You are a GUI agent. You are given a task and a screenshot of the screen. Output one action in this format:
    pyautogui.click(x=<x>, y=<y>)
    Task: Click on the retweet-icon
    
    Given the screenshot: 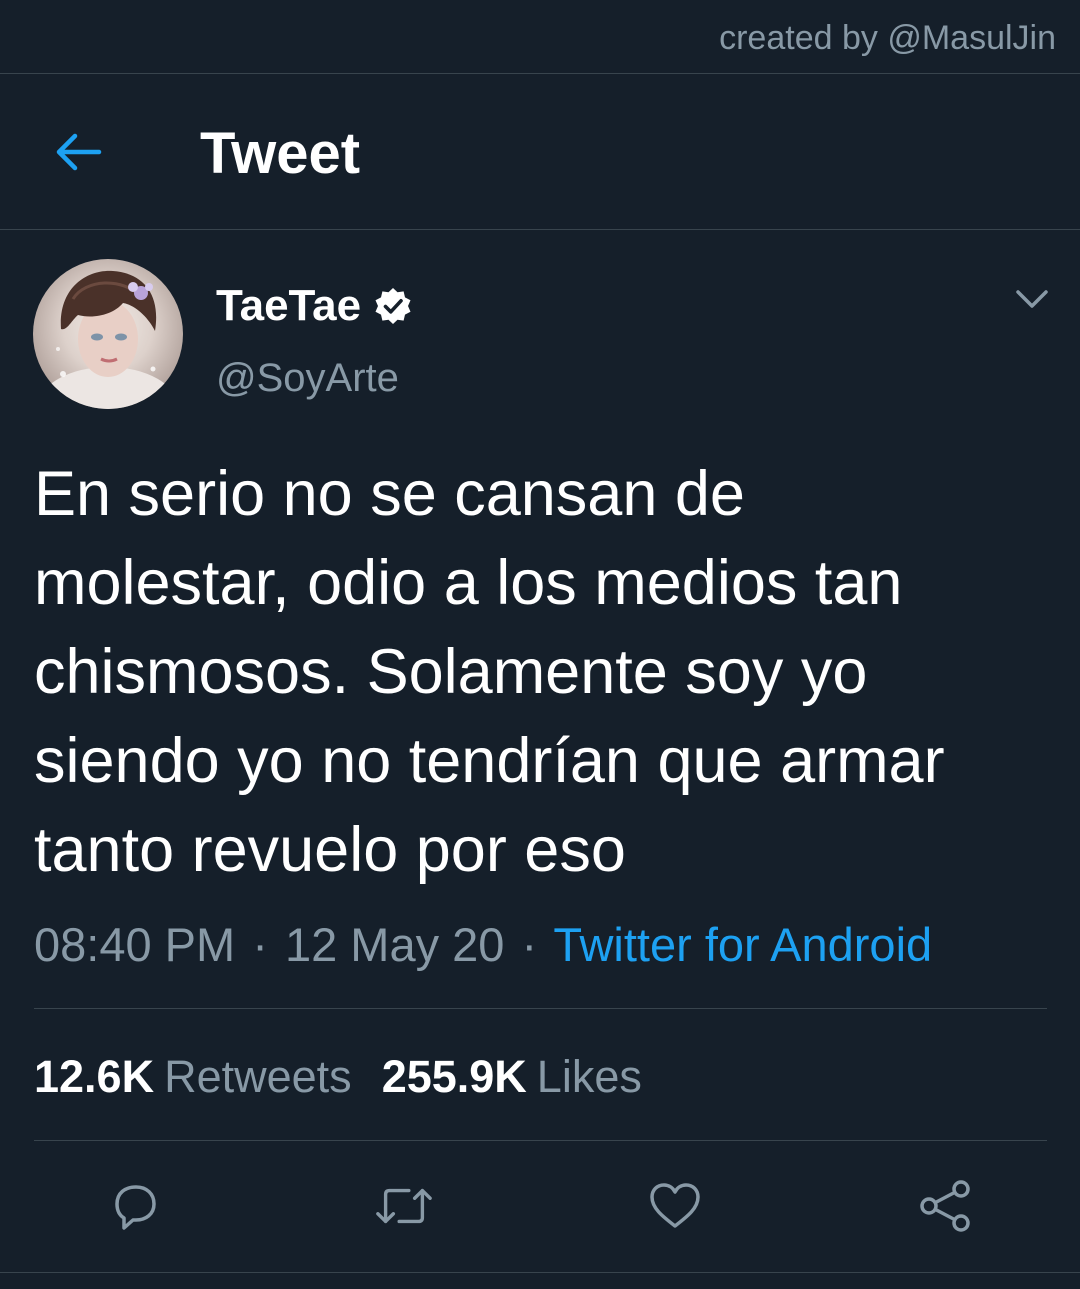 What is the action you would take?
    pyautogui.click(x=404, y=1206)
    